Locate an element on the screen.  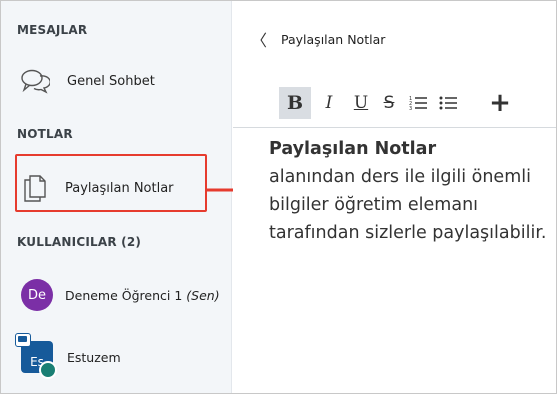
self-tag: (Sen) is located at coordinates (203, 295).